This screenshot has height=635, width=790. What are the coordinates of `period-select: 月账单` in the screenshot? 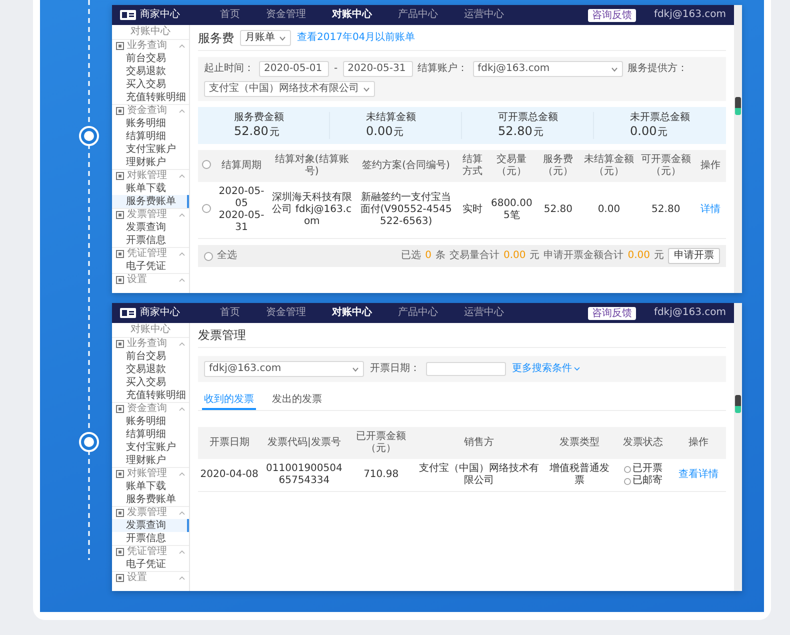 It's located at (265, 38).